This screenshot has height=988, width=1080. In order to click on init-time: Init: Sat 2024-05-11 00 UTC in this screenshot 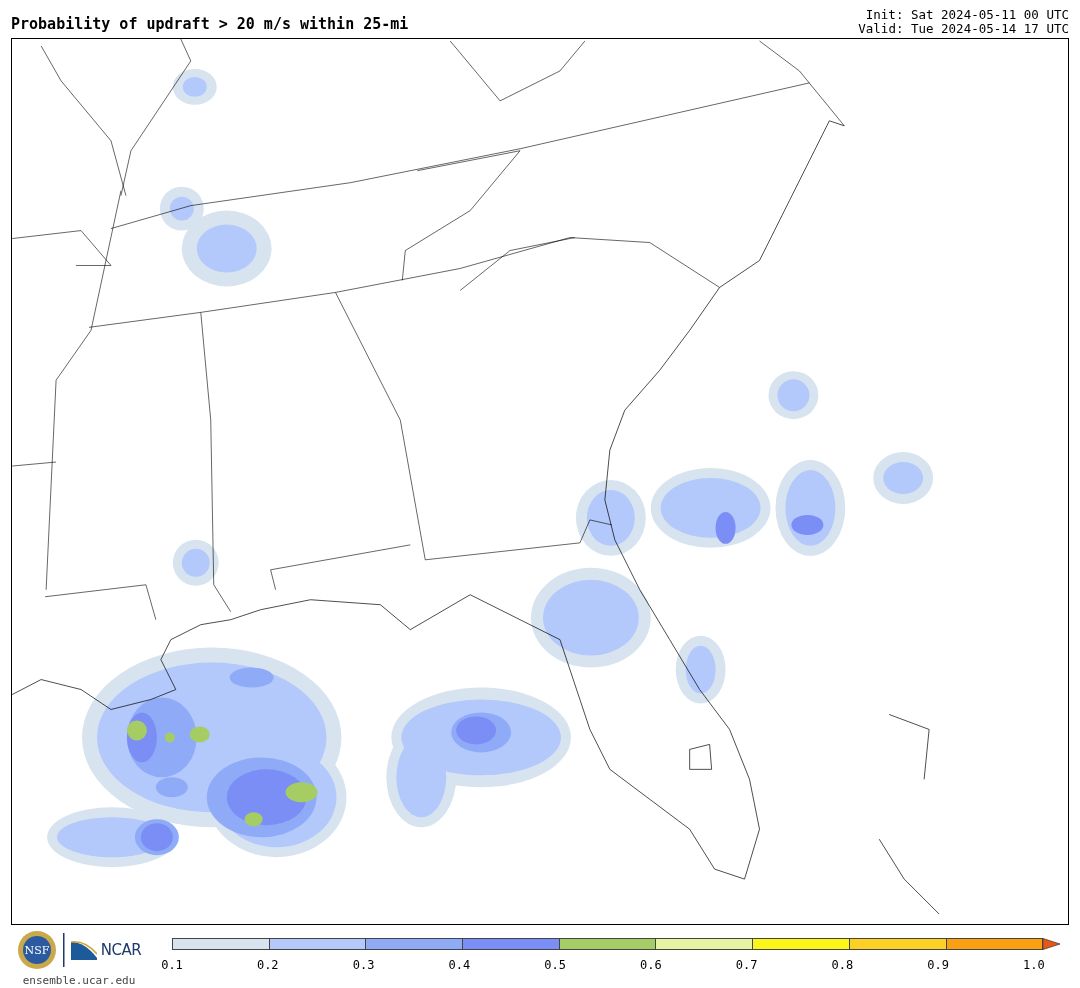, I will do `click(967, 15)`.